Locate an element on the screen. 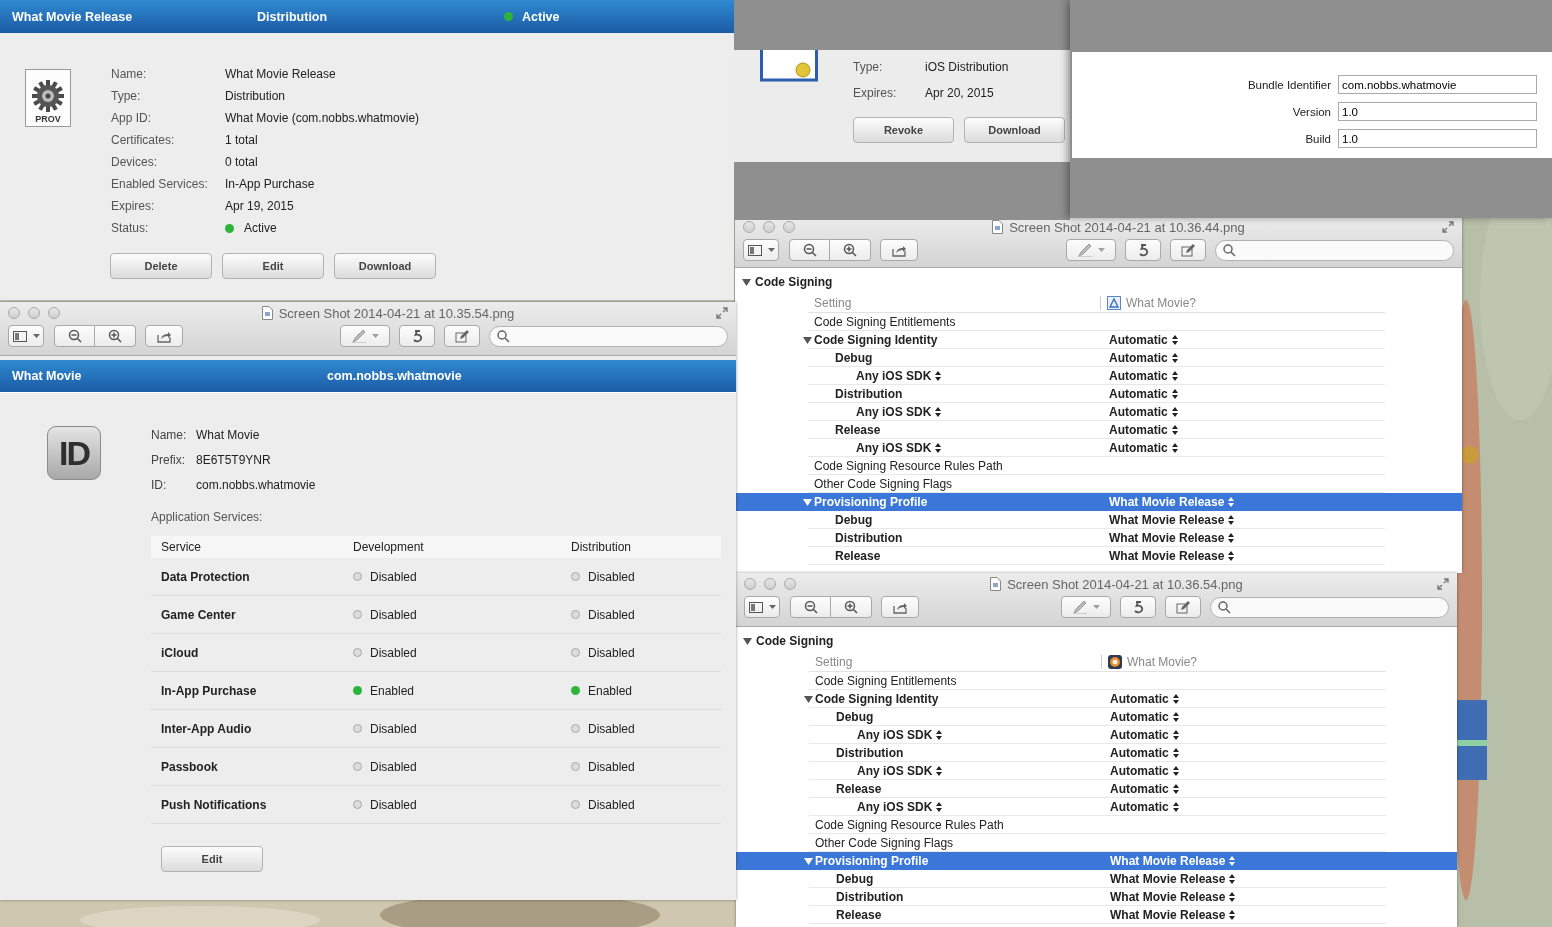 The height and width of the screenshot is (927, 1552). caret-icon is located at coordinates (771, 250).